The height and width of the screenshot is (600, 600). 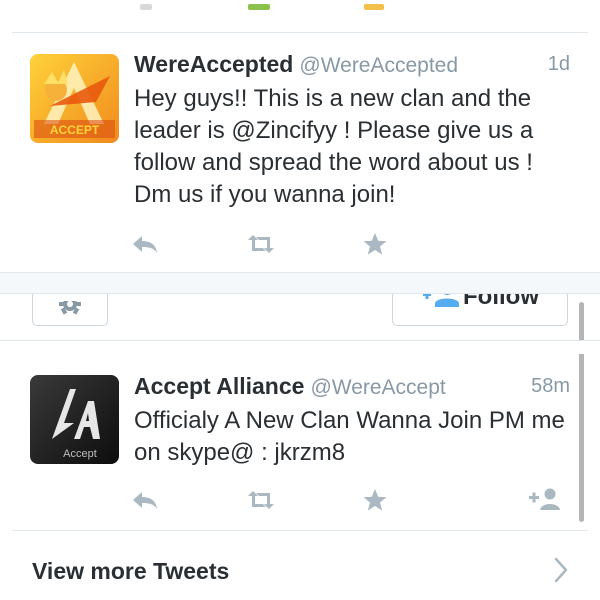 I want to click on handle: @WereAccept, so click(x=377, y=387).